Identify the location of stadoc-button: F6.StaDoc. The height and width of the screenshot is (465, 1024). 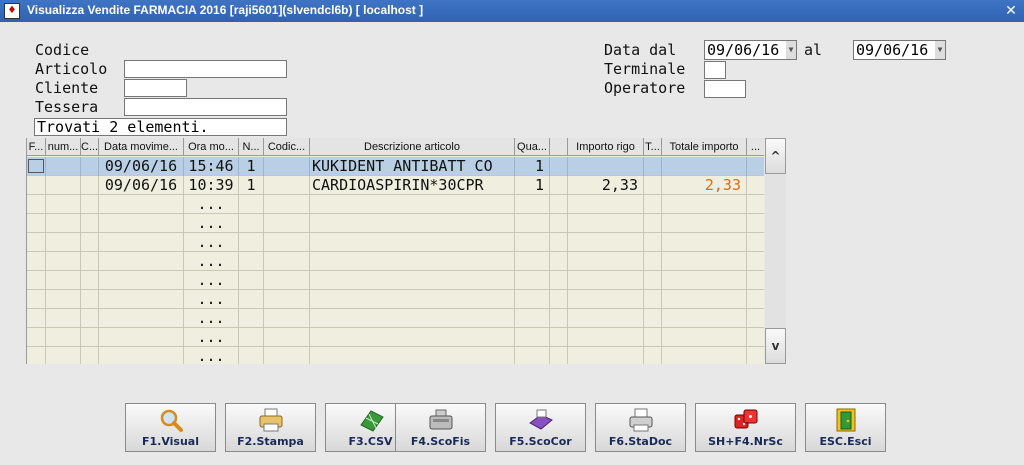
(640, 427).